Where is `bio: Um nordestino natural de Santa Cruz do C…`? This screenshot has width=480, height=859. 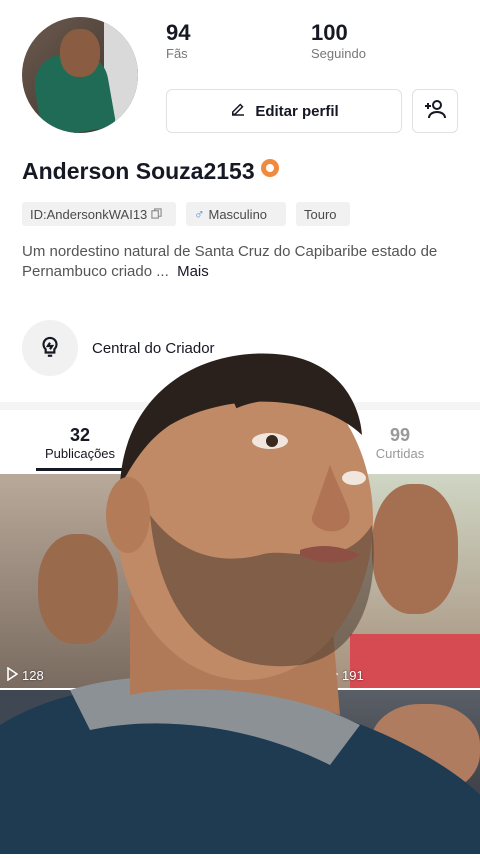 bio: Um nordestino natural de Santa Cruz do C… is located at coordinates (240, 262).